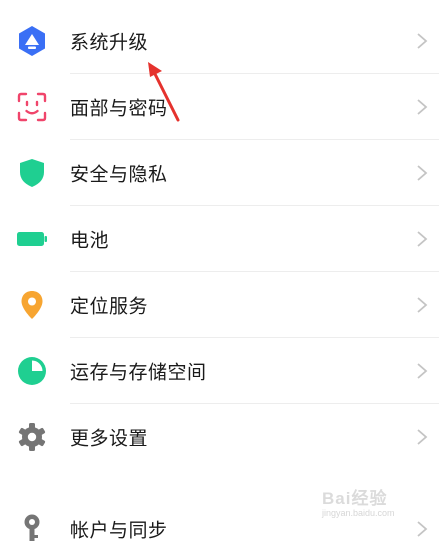 The width and height of the screenshot is (439, 541). I want to click on key-icon, so click(32, 527).